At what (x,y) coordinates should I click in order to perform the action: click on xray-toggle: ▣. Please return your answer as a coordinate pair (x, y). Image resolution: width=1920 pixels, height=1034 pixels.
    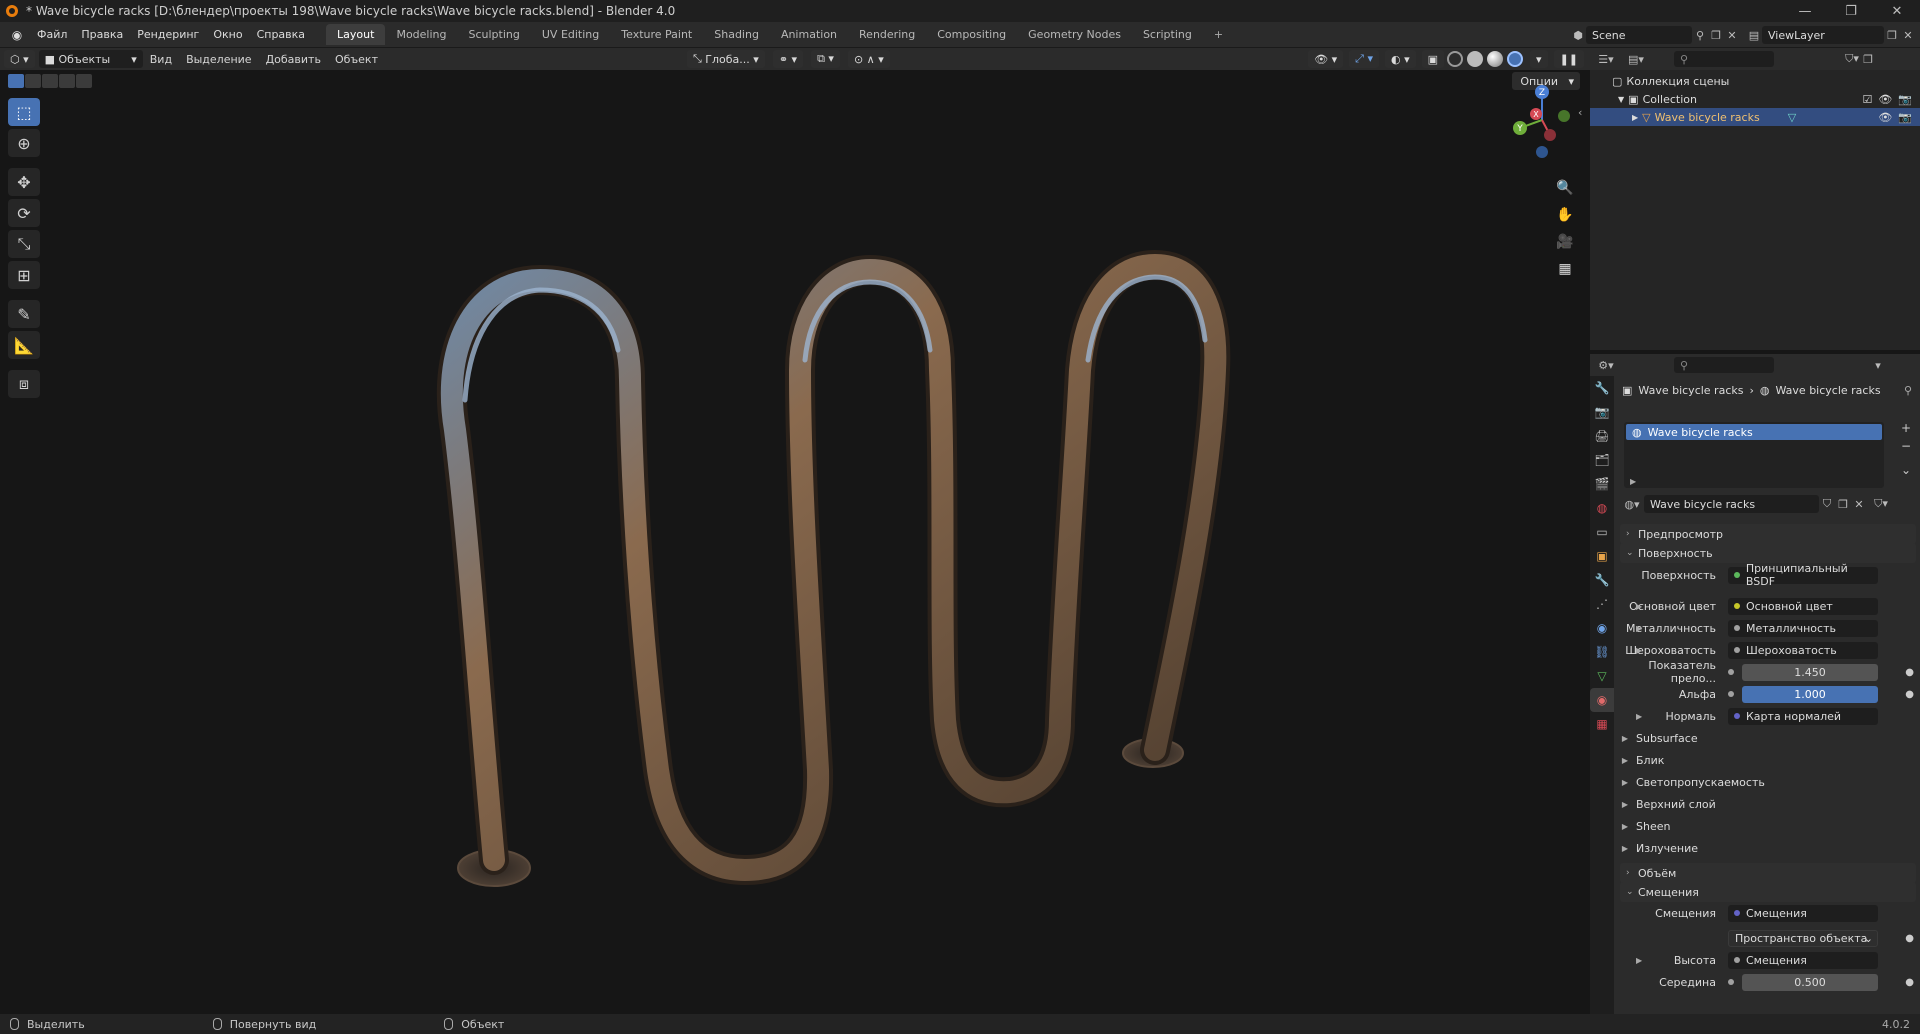
    Looking at the image, I should click on (1433, 59).